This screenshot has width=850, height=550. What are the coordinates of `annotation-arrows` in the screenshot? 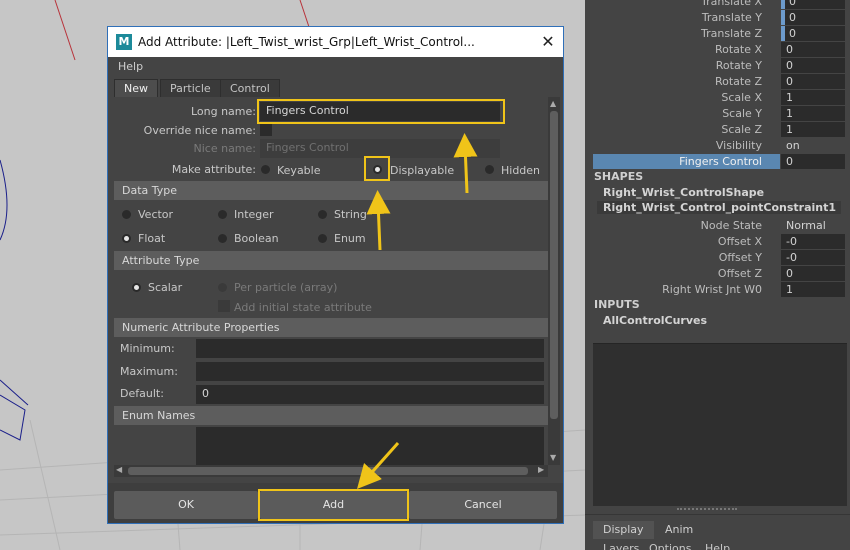 It's located at (417, 311).